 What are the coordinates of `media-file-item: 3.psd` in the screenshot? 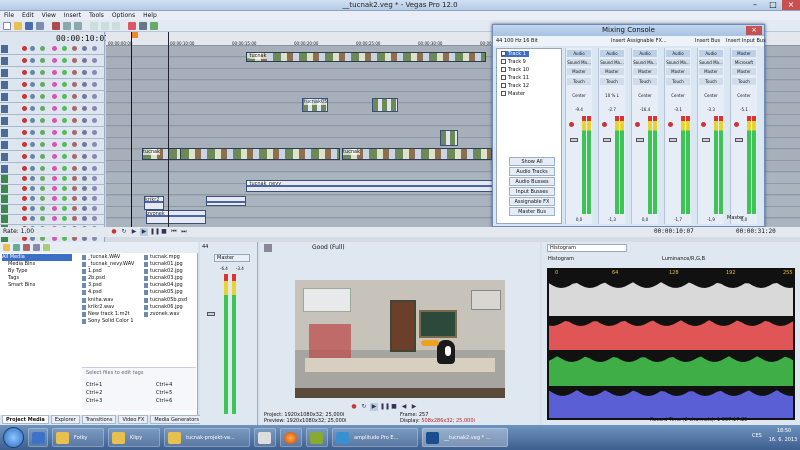 It's located at (112, 285).